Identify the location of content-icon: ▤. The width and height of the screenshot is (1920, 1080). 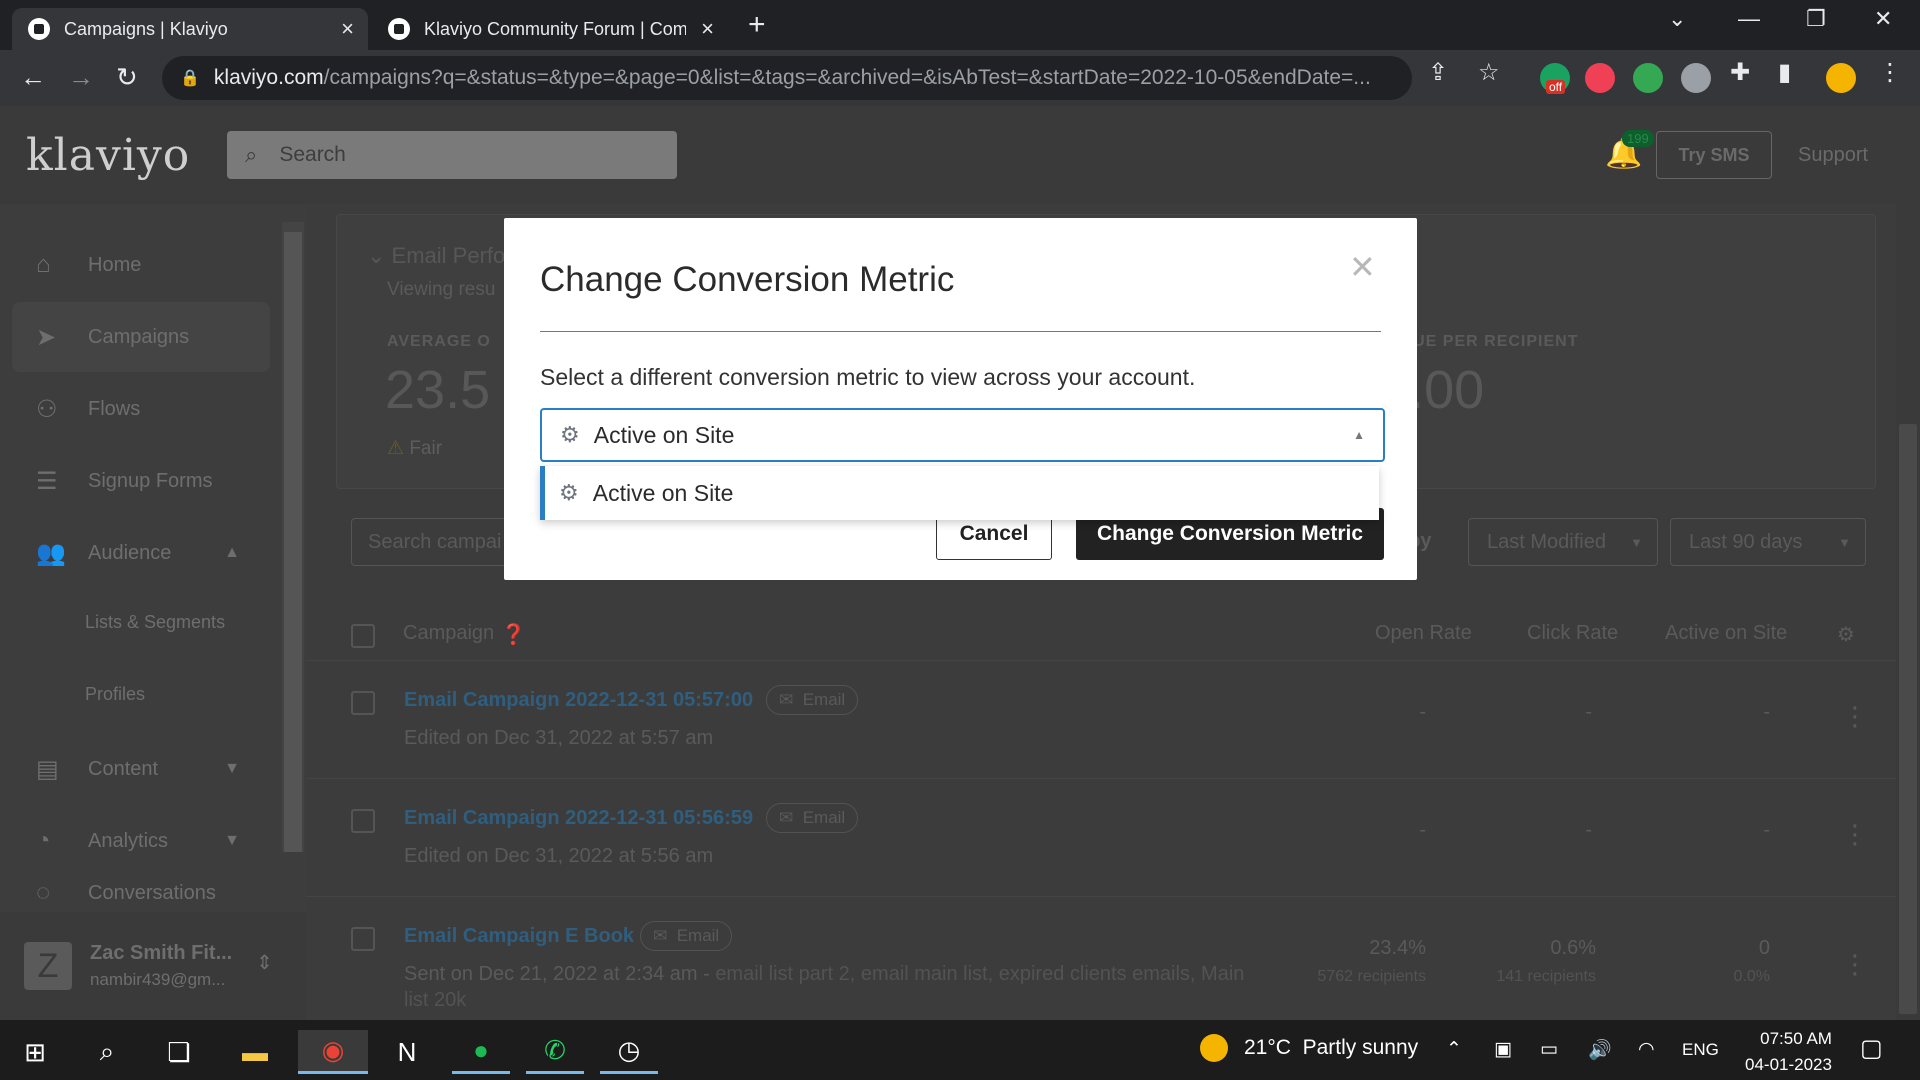
(47, 769).